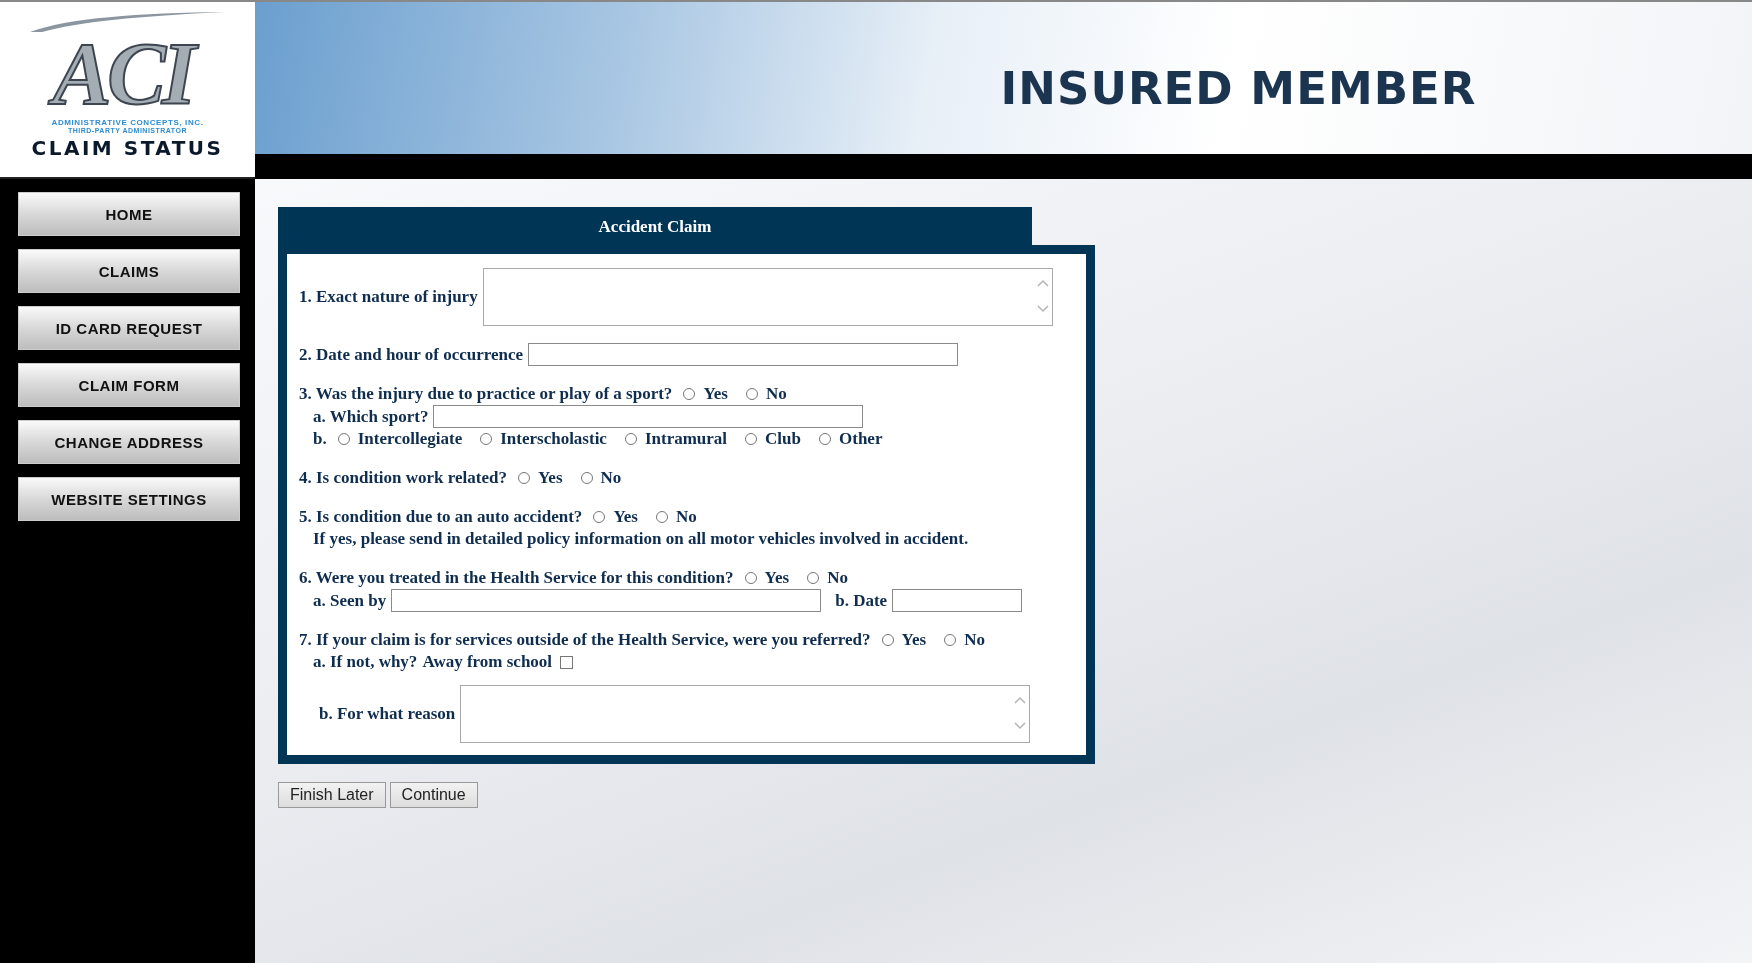 The image size is (1752, 963). Describe the element at coordinates (655, 227) in the screenshot. I see `form-title: Accident Claim` at that location.